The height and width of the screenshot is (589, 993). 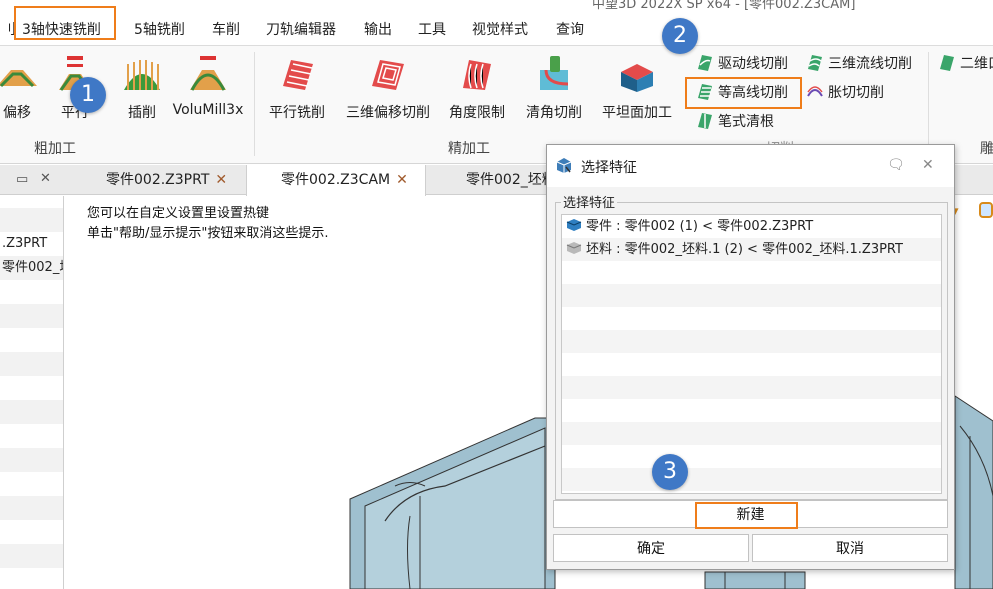 What do you see at coordinates (751, 249) in the screenshot?
I see `list-item-blank: 坯料 : 零件002_坯料.1 (2) < 零件002_坯料.1.Z3PRT` at bounding box center [751, 249].